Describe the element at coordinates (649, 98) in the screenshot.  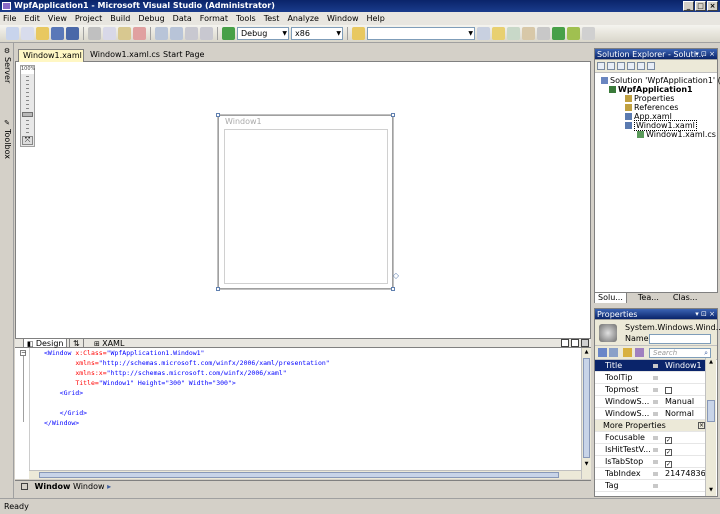
I see `tree-node: Properties` at that location.